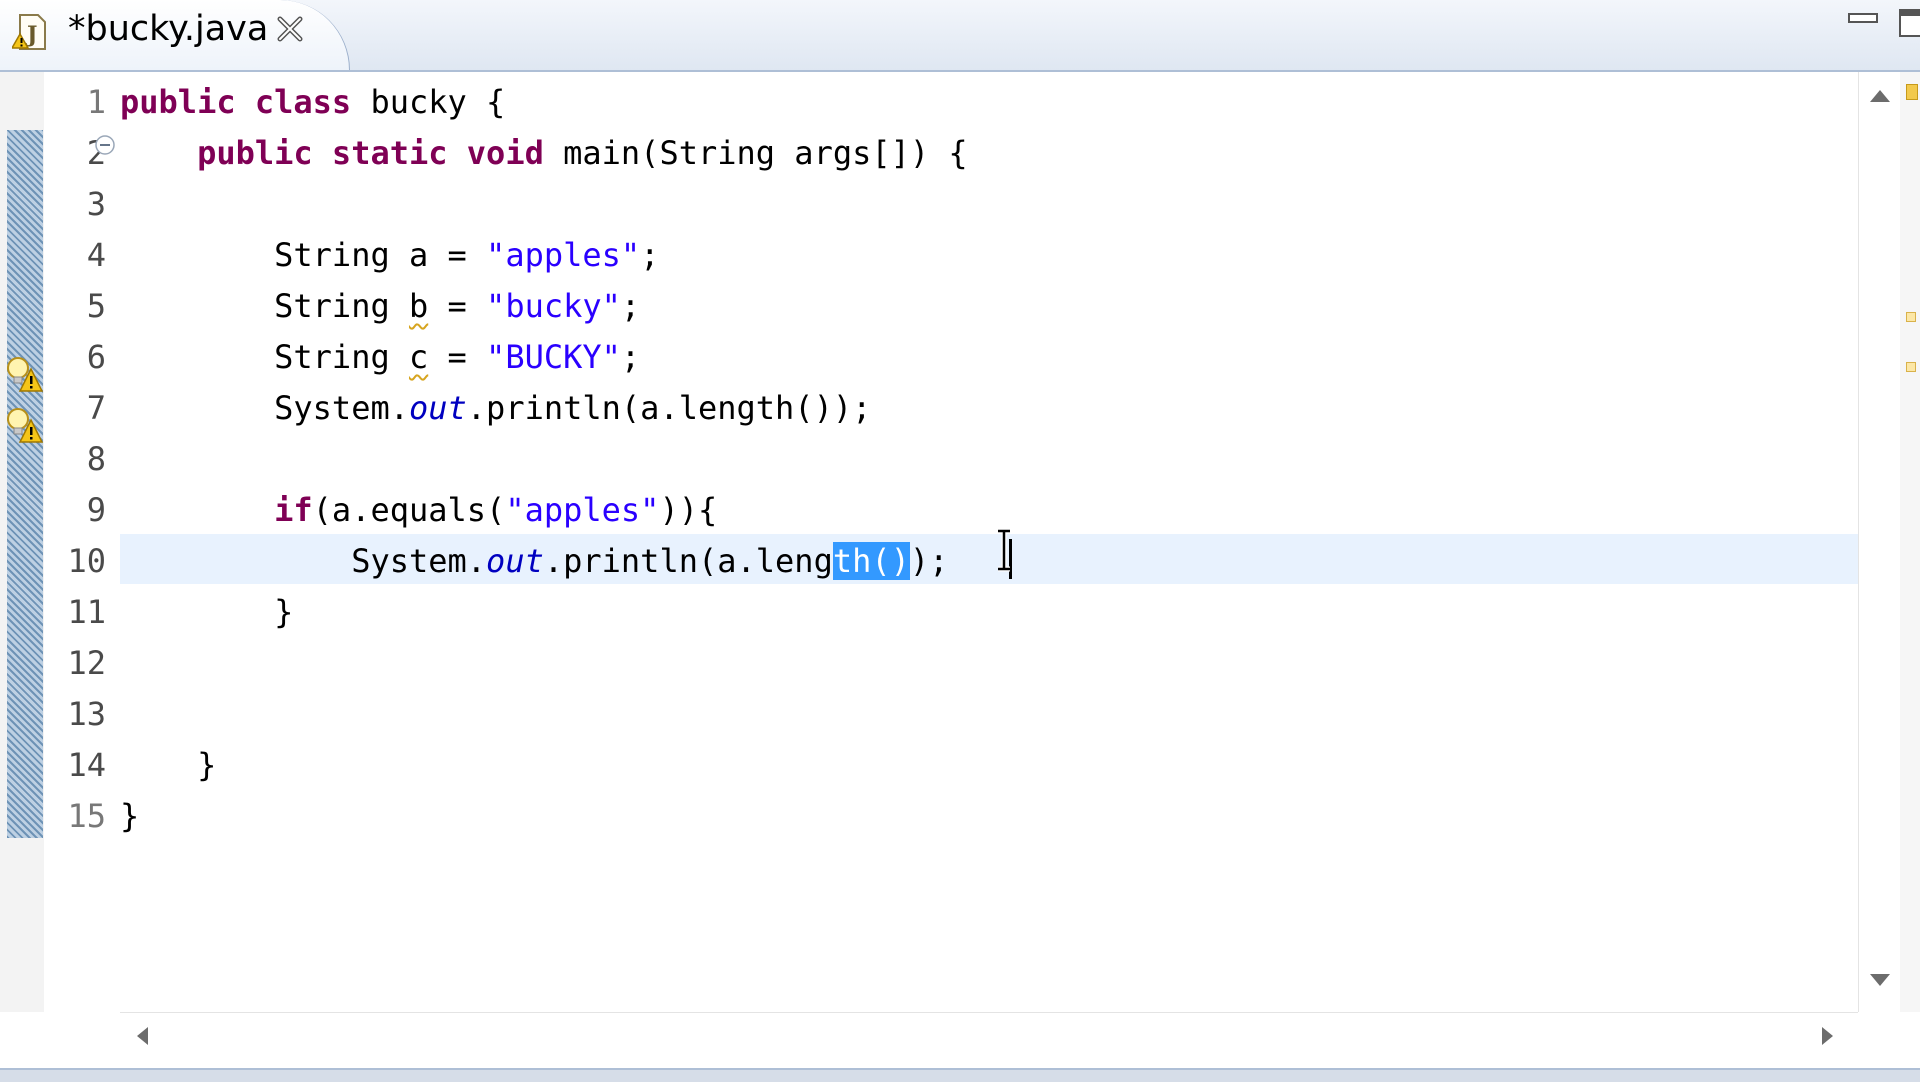  I want to click on ibeam-cursor-icon, so click(1004, 550).